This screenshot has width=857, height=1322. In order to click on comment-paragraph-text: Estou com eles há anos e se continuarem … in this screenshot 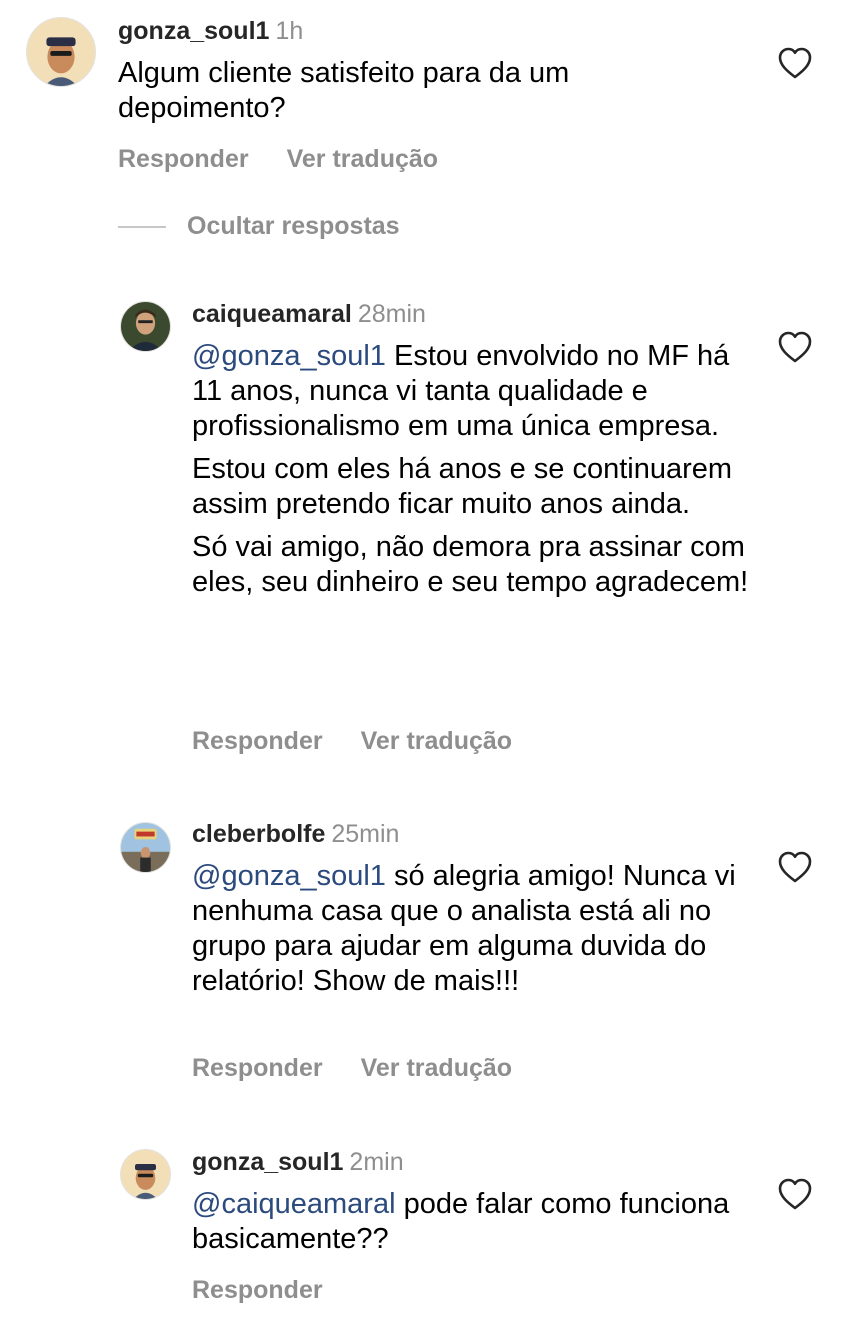, I will do `click(462, 486)`.